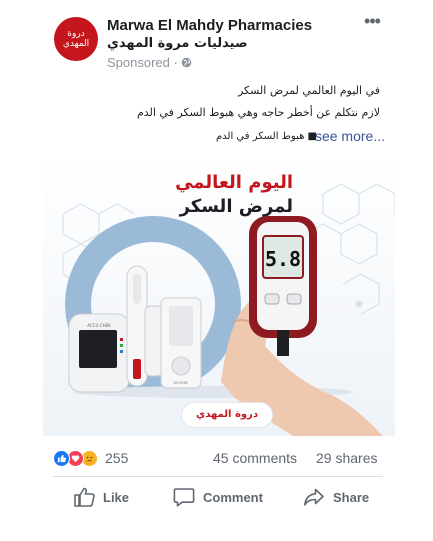 The image size is (433, 541). What do you see at coordinates (233, 497) in the screenshot?
I see `comment-button-label: Comment` at bounding box center [233, 497].